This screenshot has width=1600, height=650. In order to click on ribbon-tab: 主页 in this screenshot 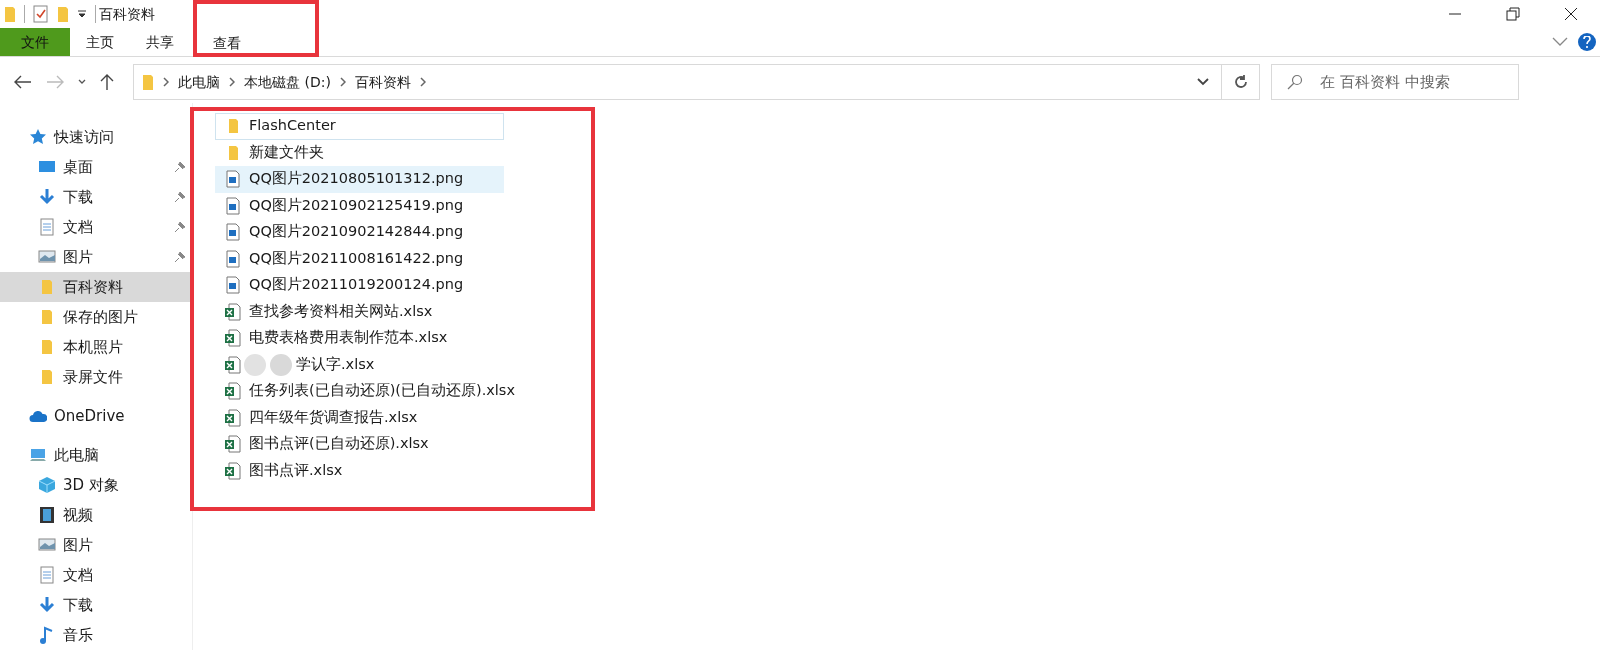, I will do `click(100, 42)`.